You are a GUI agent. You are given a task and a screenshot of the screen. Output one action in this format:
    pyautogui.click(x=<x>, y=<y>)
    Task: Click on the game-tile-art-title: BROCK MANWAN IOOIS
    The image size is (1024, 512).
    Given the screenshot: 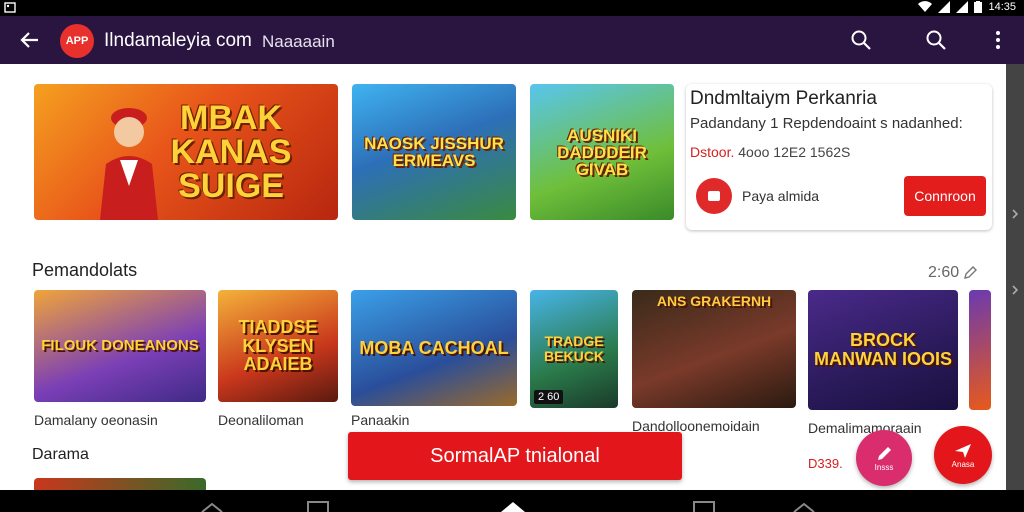 What is the action you would take?
    pyautogui.click(x=883, y=349)
    